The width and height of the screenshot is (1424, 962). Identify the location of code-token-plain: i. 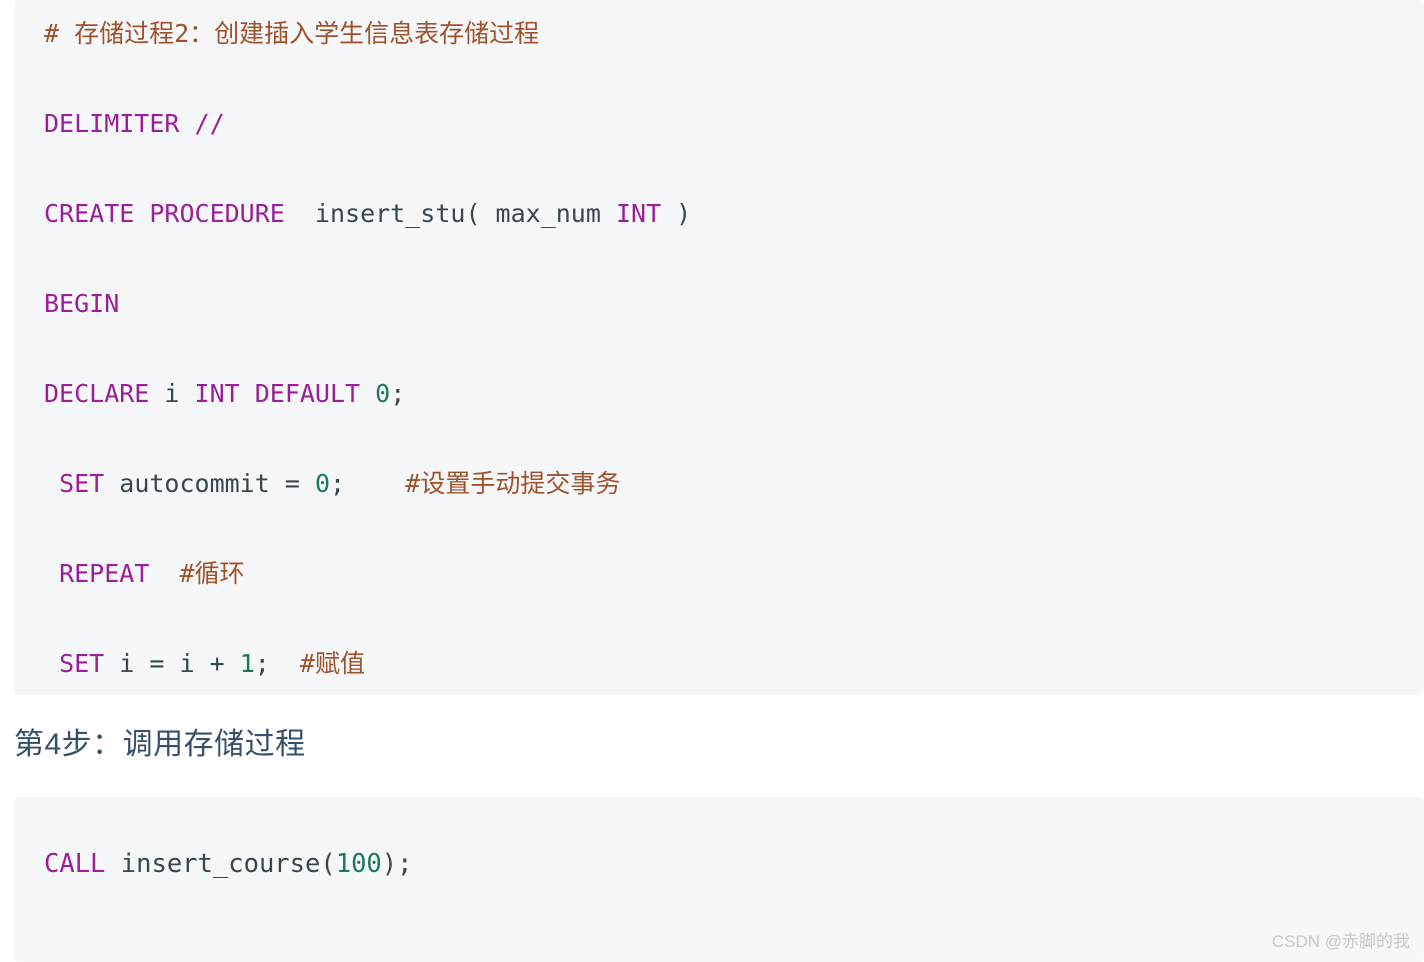
(172, 393).